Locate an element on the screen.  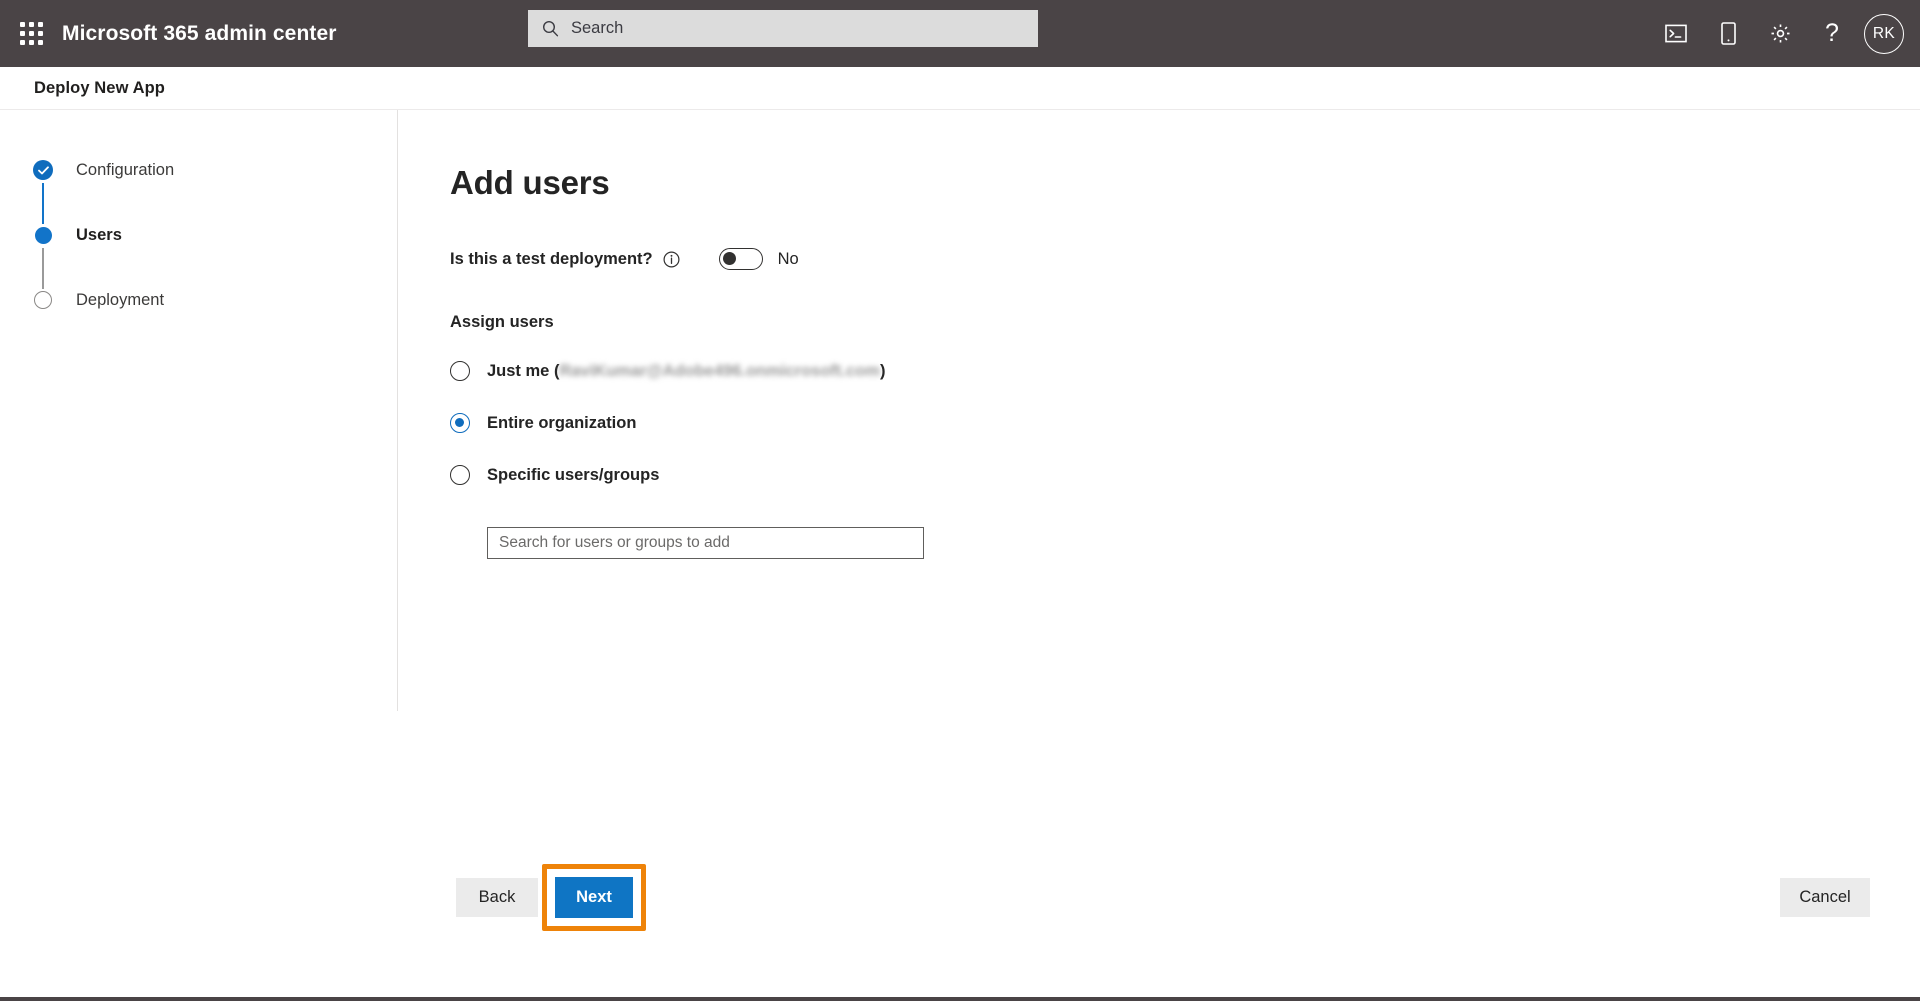
radio-label-text: Just me ( is located at coordinates (523, 370).